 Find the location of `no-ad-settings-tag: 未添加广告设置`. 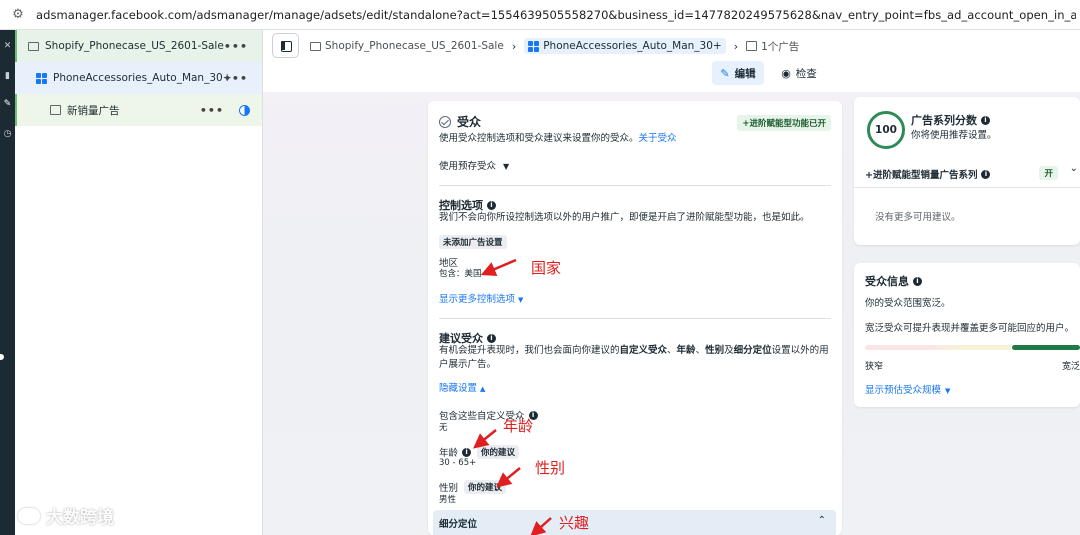

no-ad-settings-tag: 未添加广告设置 is located at coordinates (473, 242).